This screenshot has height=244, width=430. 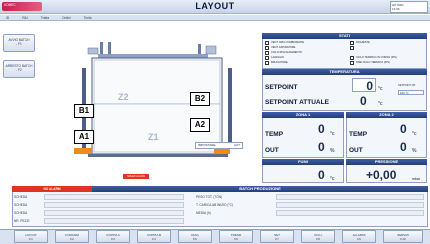 What do you see at coordinates (369, 86) in the screenshot?
I see `setpoint-value: 0` at bounding box center [369, 86].